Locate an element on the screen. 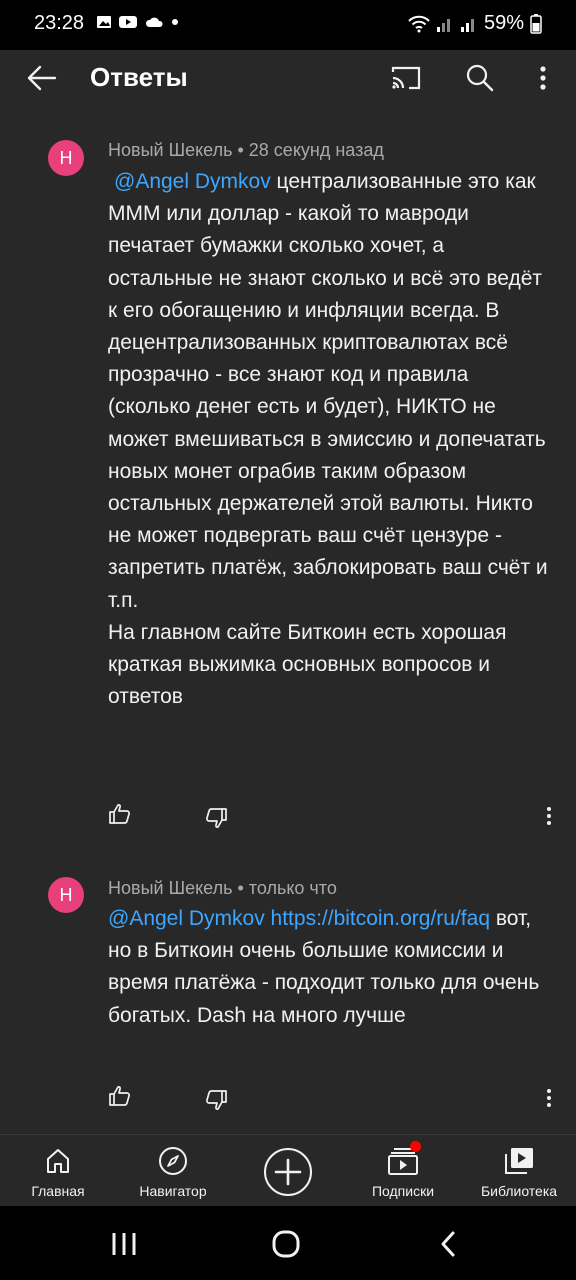  page-title: Ответы is located at coordinates (139, 77).